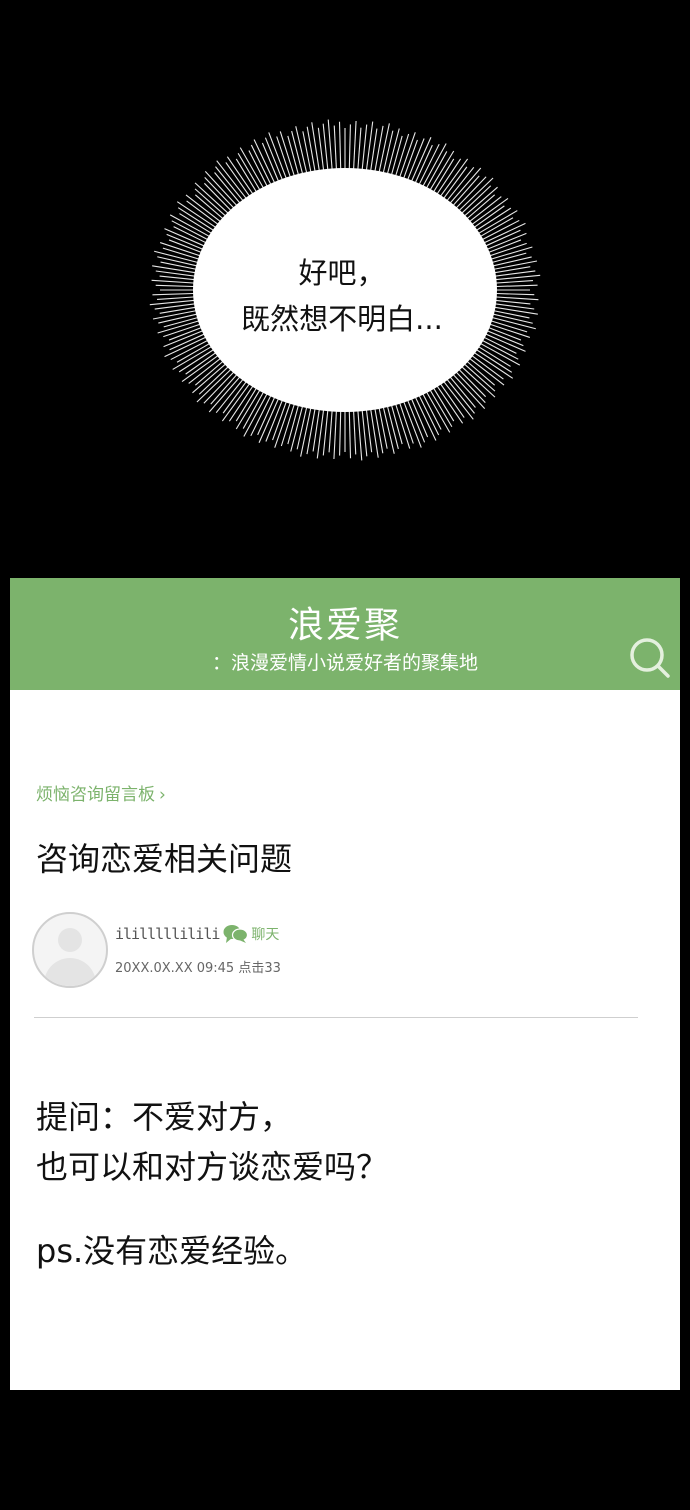 Image resolution: width=690 pixels, height=1510 pixels. Describe the element at coordinates (344, 625) in the screenshot. I see `site-title: 浪爱聚` at that location.